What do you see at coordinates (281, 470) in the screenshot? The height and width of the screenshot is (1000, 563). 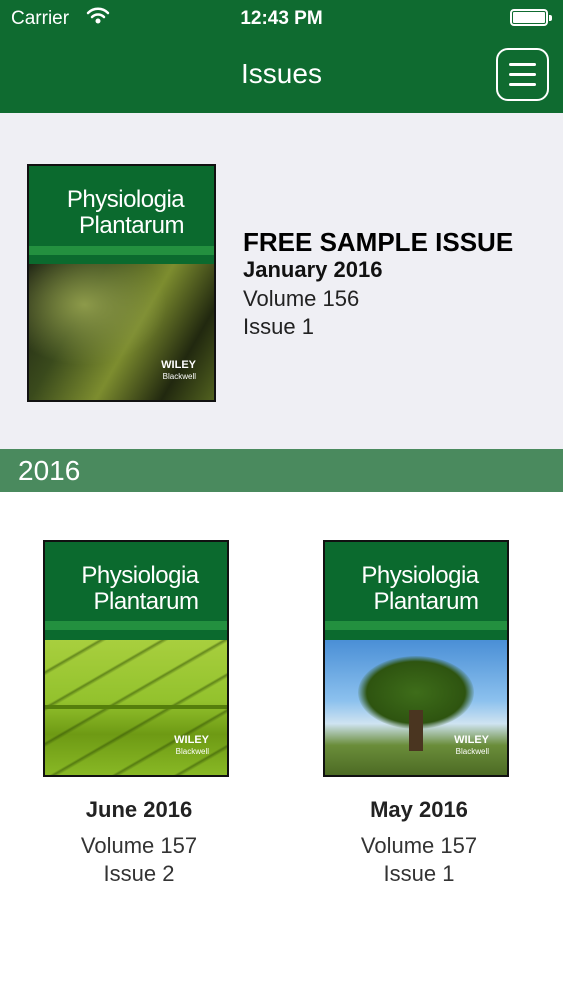 I see `year-section-header: 2016` at bounding box center [281, 470].